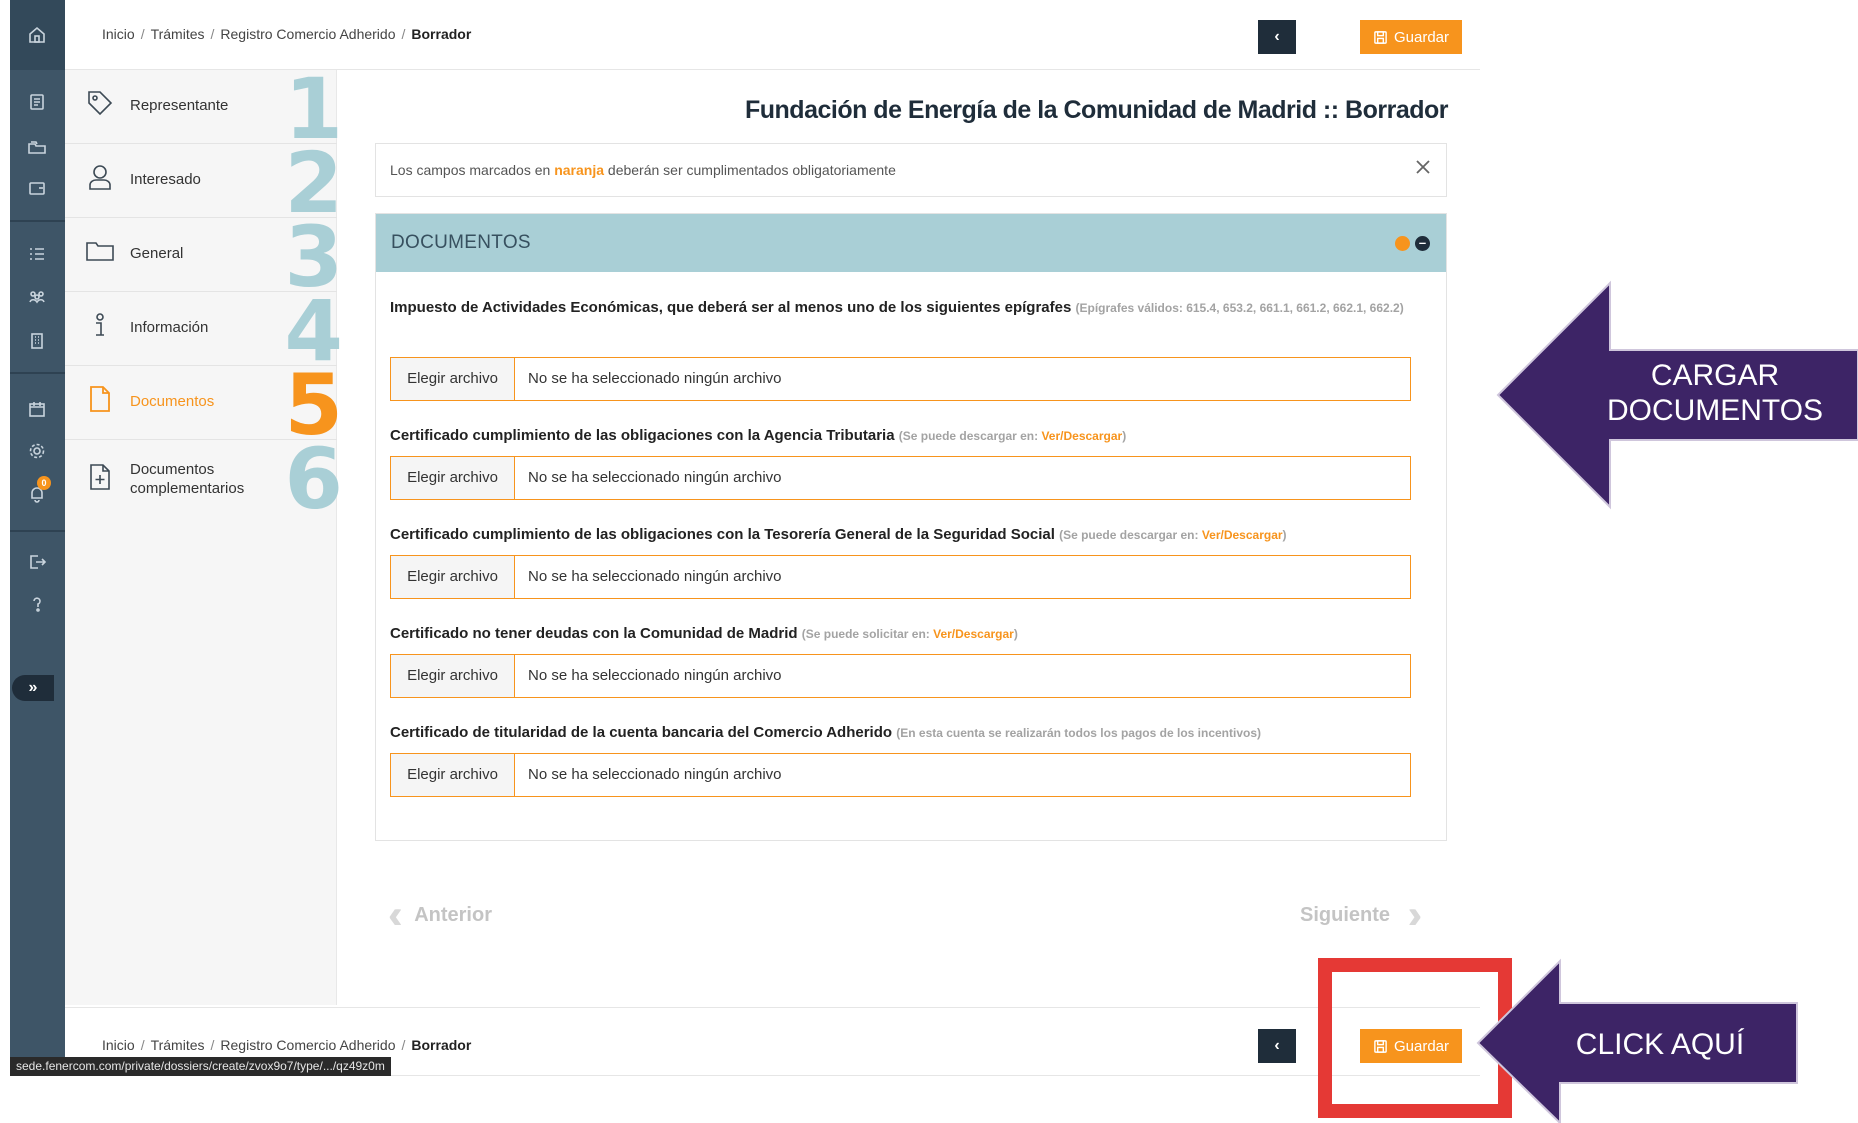 Image resolution: width=1858 pixels, height=1123 pixels. What do you see at coordinates (204, 183) in the screenshot?
I see `step-interesado: Interesado 2` at bounding box center [204, 183].